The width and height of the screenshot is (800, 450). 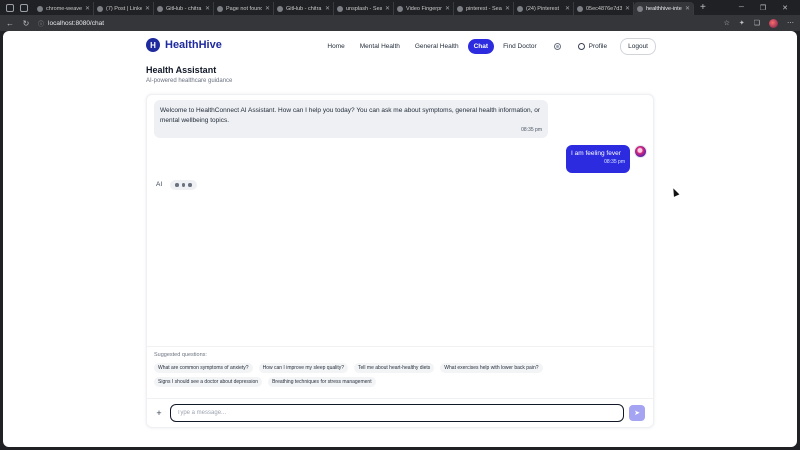 What do you see at coordinates (581, 46) in the screenshot?
I see `user-icon` at bounding box center [581, 46].